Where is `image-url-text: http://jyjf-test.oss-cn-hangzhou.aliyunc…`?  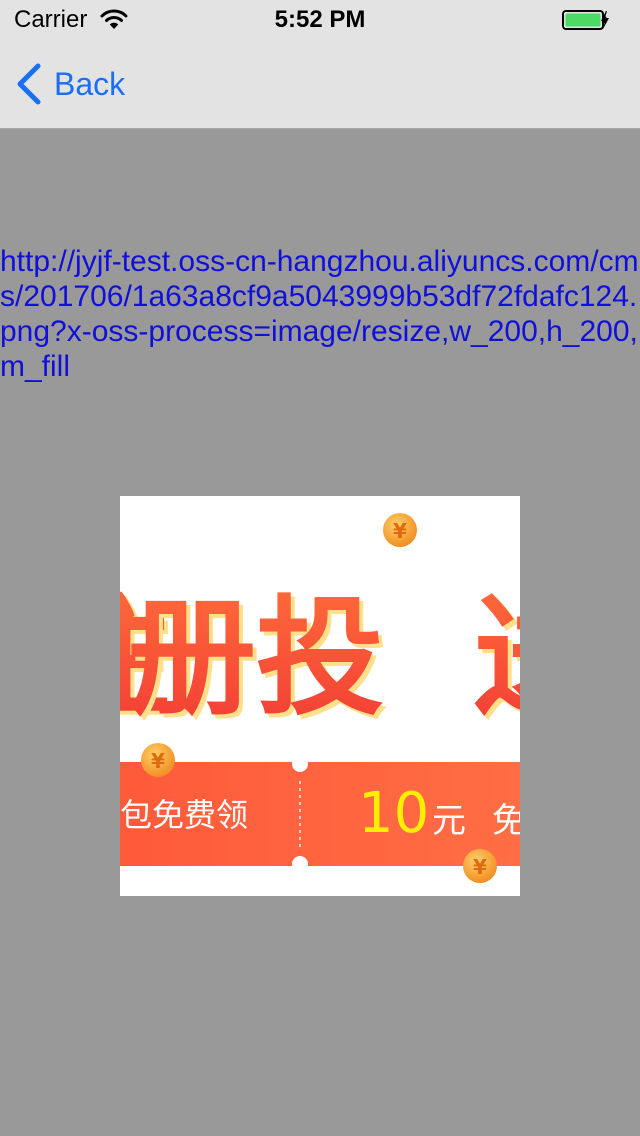
image-url-text: http://jyjf-test.oss-cn-hangzhou.aliyunc… is located at coordinates (319, 314).